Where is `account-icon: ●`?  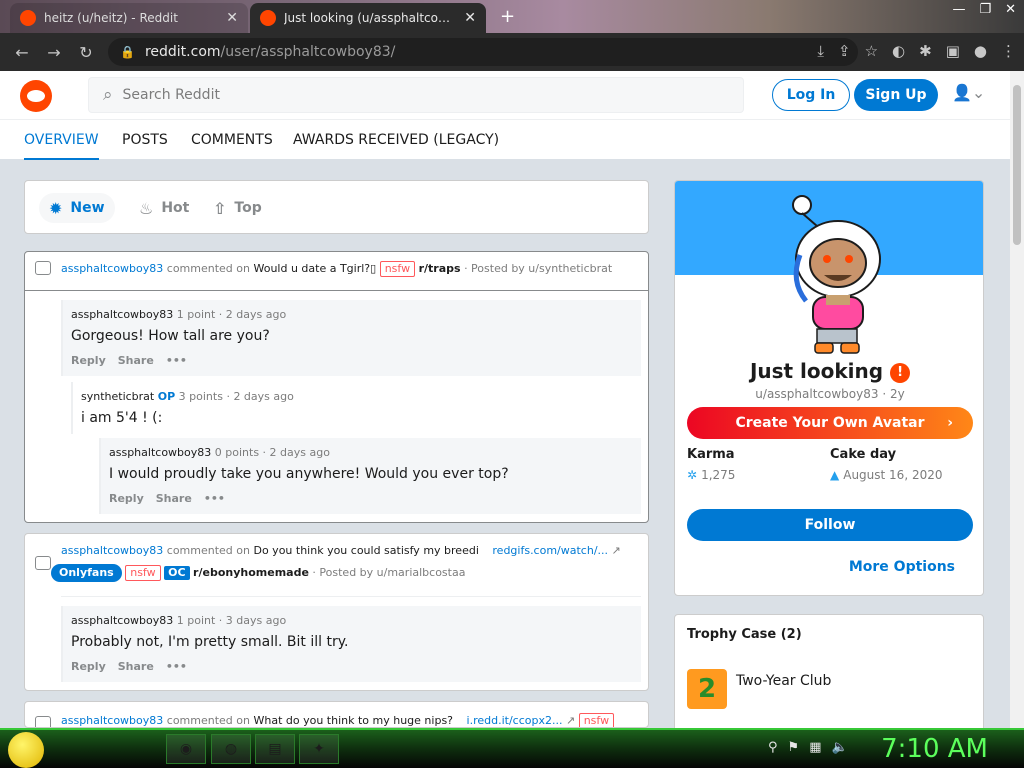
account-icon: ● is located at coordinates (980, 51).